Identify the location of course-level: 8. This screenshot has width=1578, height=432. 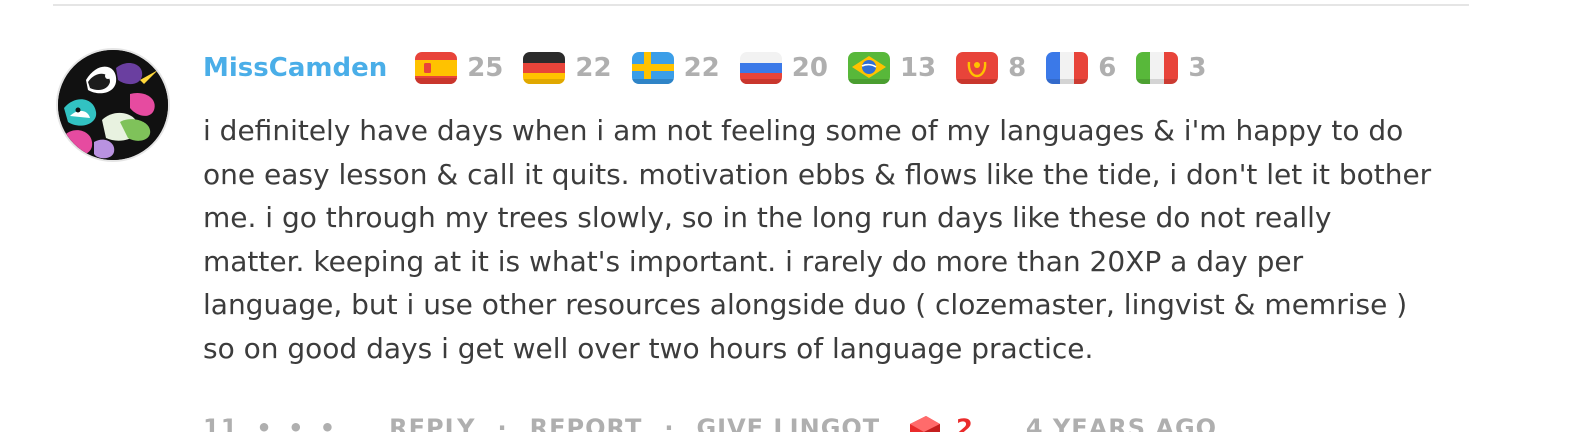
(1017, 68).